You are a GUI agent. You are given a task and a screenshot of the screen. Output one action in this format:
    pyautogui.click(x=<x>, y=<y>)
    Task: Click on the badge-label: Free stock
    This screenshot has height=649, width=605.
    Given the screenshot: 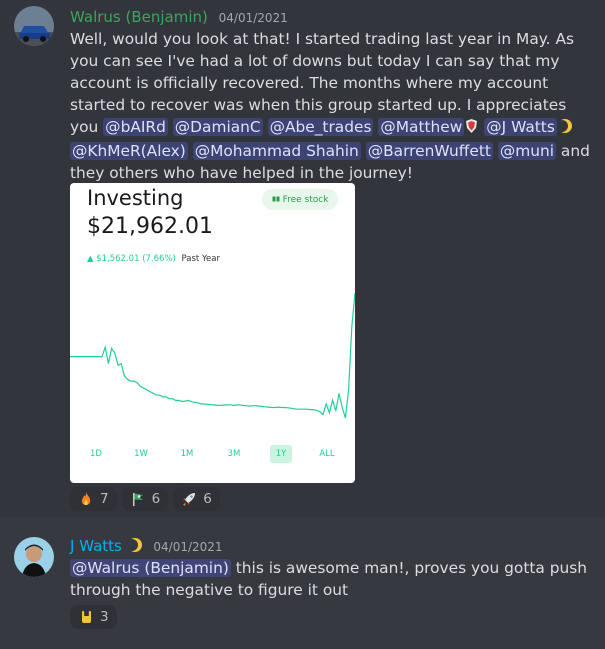 What is the action you would take?
    pyautogui.click(x=305, y=199)
    